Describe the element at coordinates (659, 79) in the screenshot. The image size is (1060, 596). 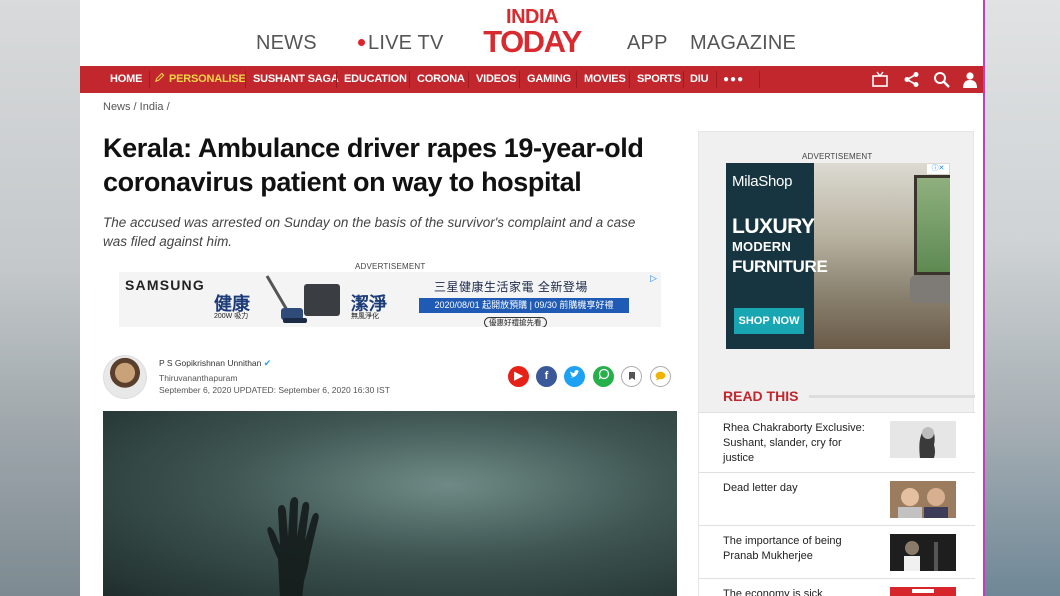
I see `menu-item-sports: SPORTS` at that location.